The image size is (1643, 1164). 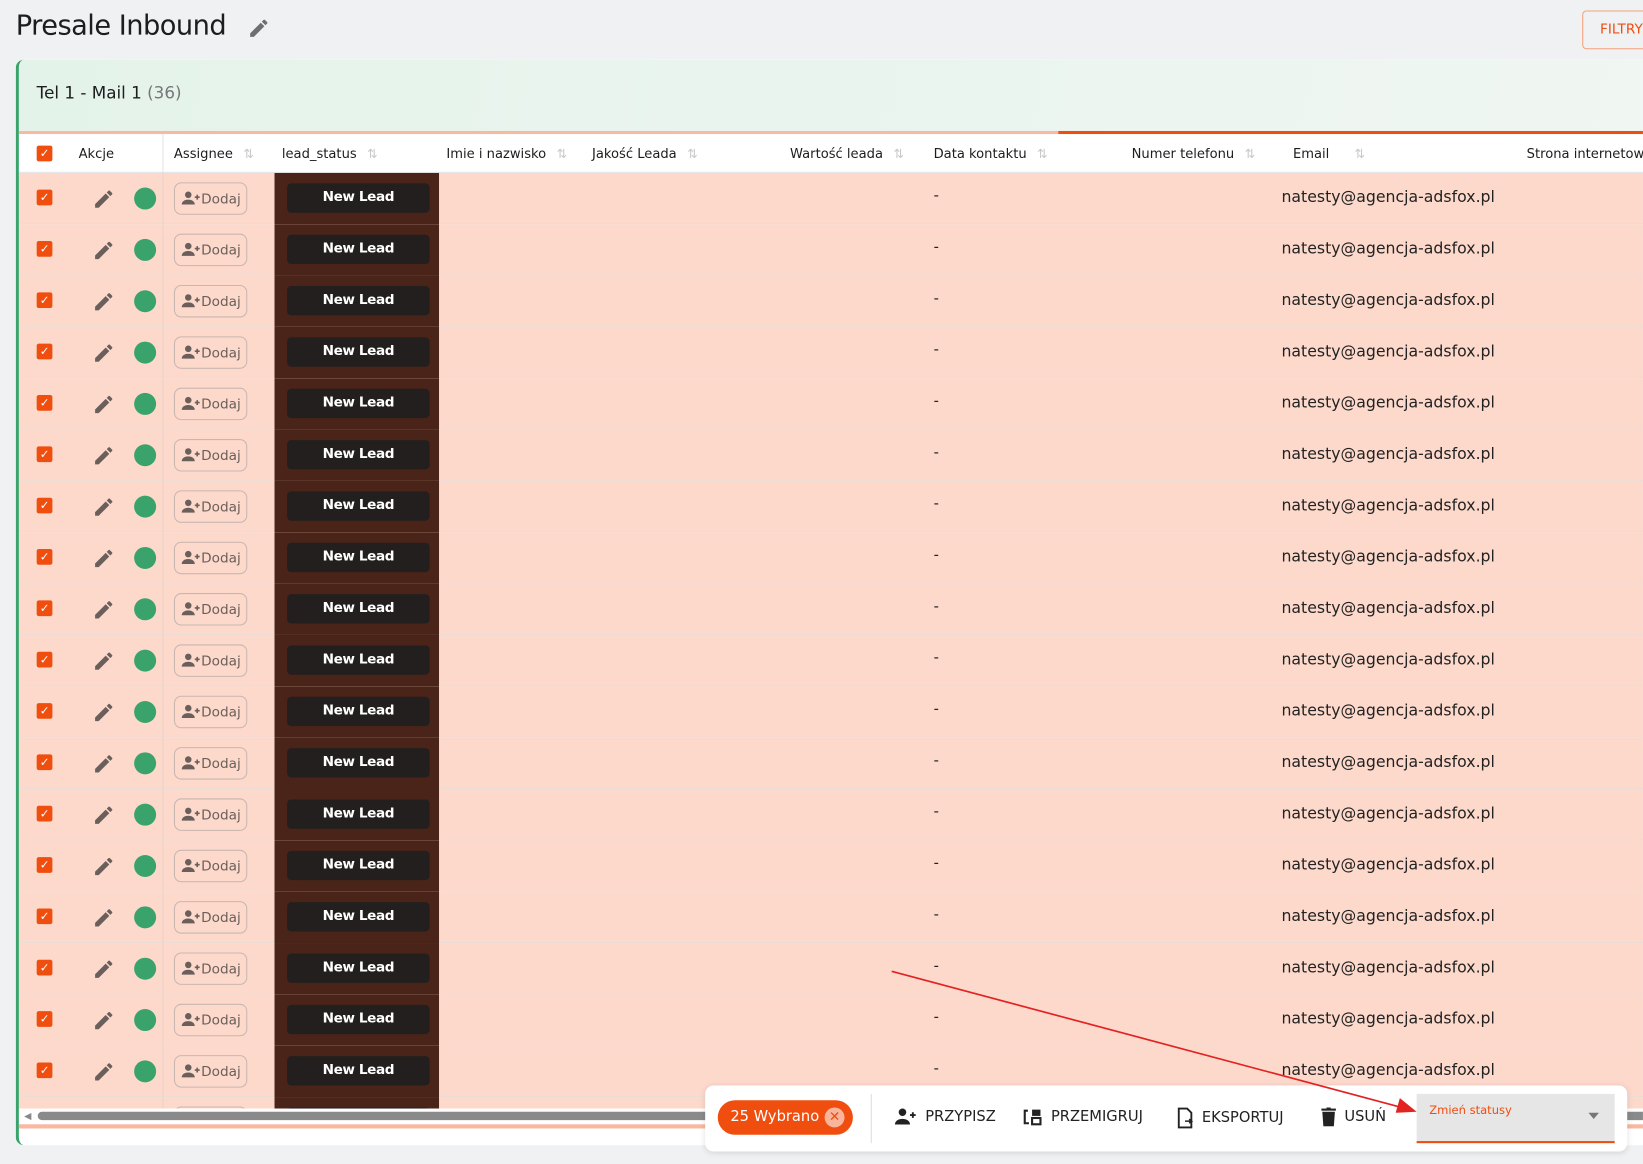 What do you see at coordinates (847, 154) in the screenshot?
I see `header-value: Wartość leada ⇅` at bounding box center [847, 154].